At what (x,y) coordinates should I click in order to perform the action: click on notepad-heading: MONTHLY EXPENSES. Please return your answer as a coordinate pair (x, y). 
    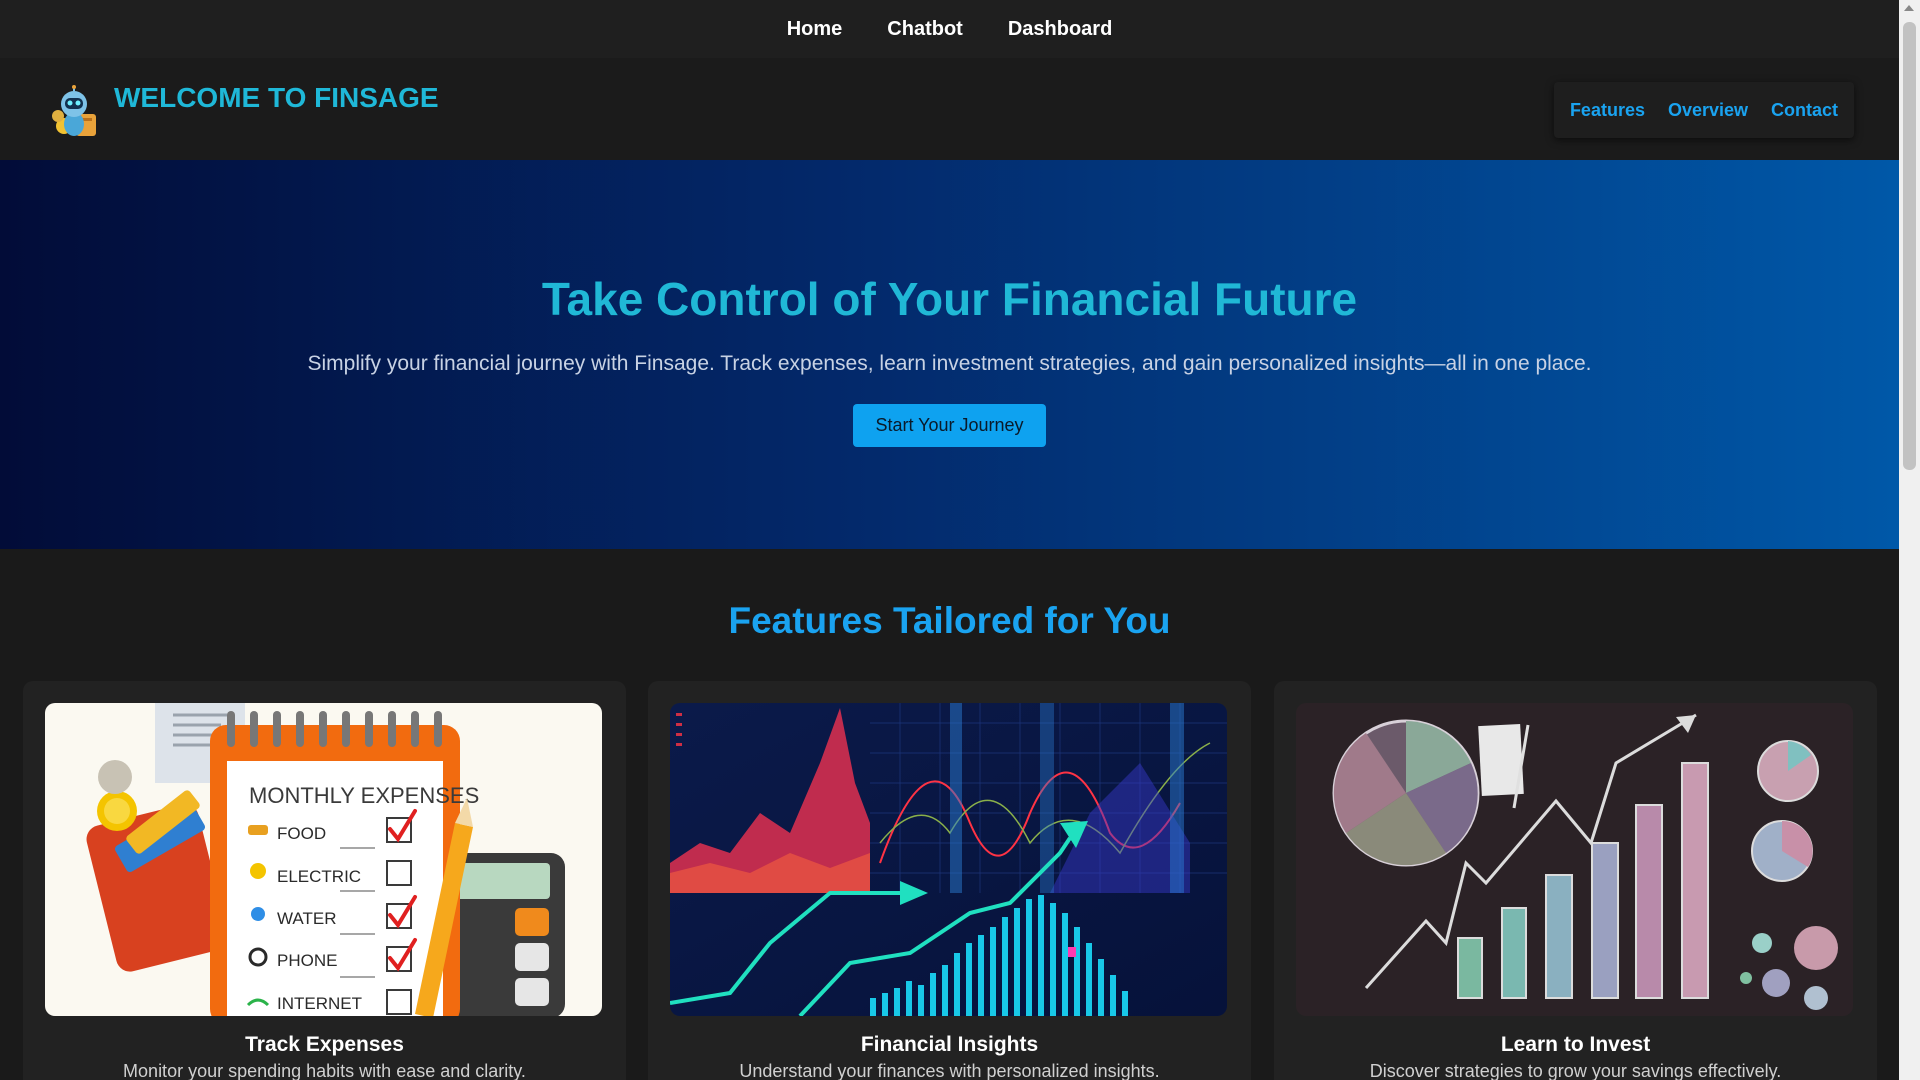
    Looking at the image, I should click on (364, 795).